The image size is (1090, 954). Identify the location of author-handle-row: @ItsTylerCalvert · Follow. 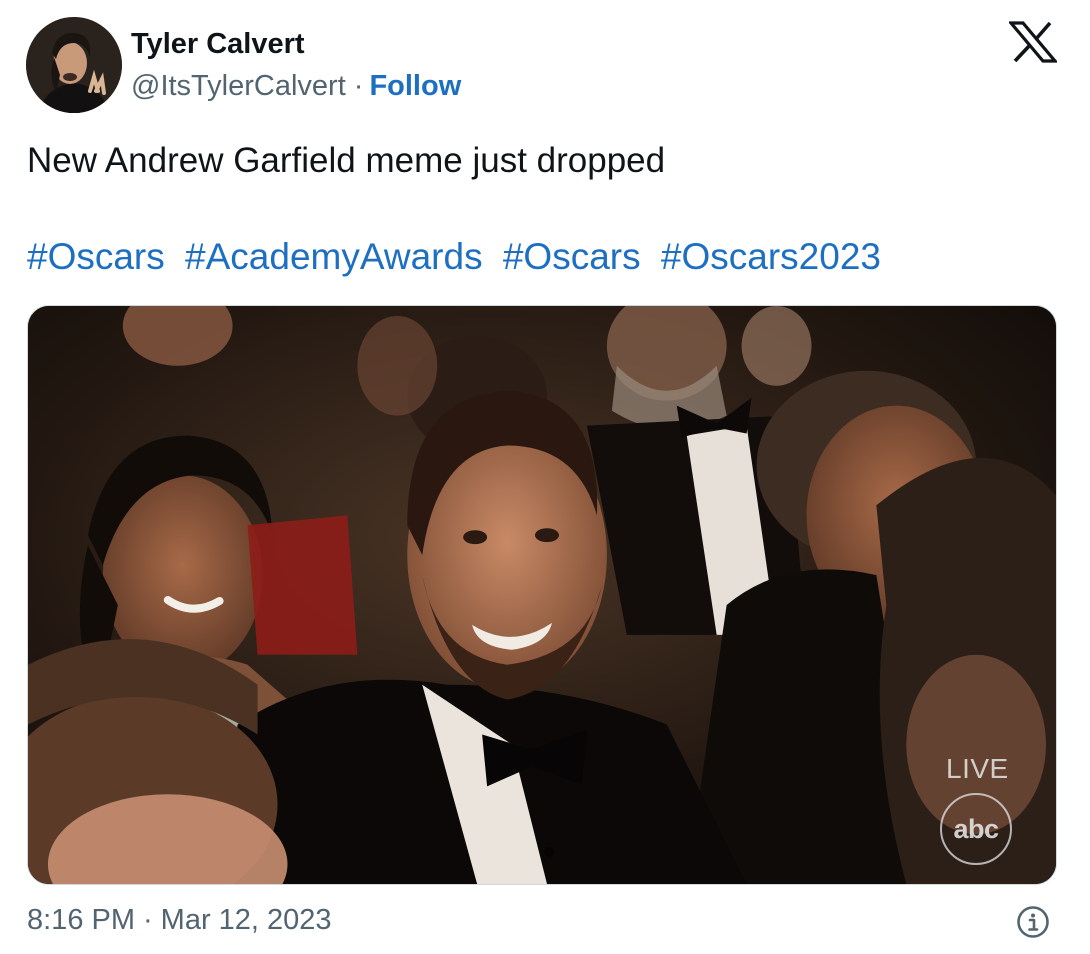
(296, 86).